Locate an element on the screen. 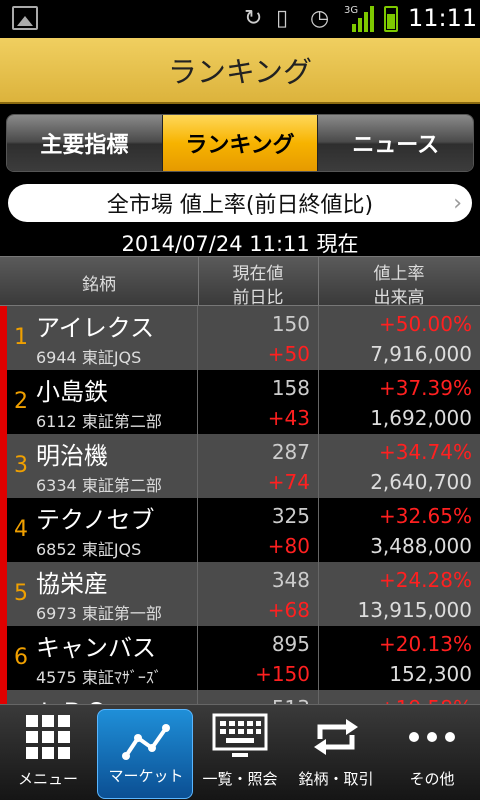 This screenshot has height=800, width=480. stock-market: 東証第一部 is located at coordinates (121, 613).